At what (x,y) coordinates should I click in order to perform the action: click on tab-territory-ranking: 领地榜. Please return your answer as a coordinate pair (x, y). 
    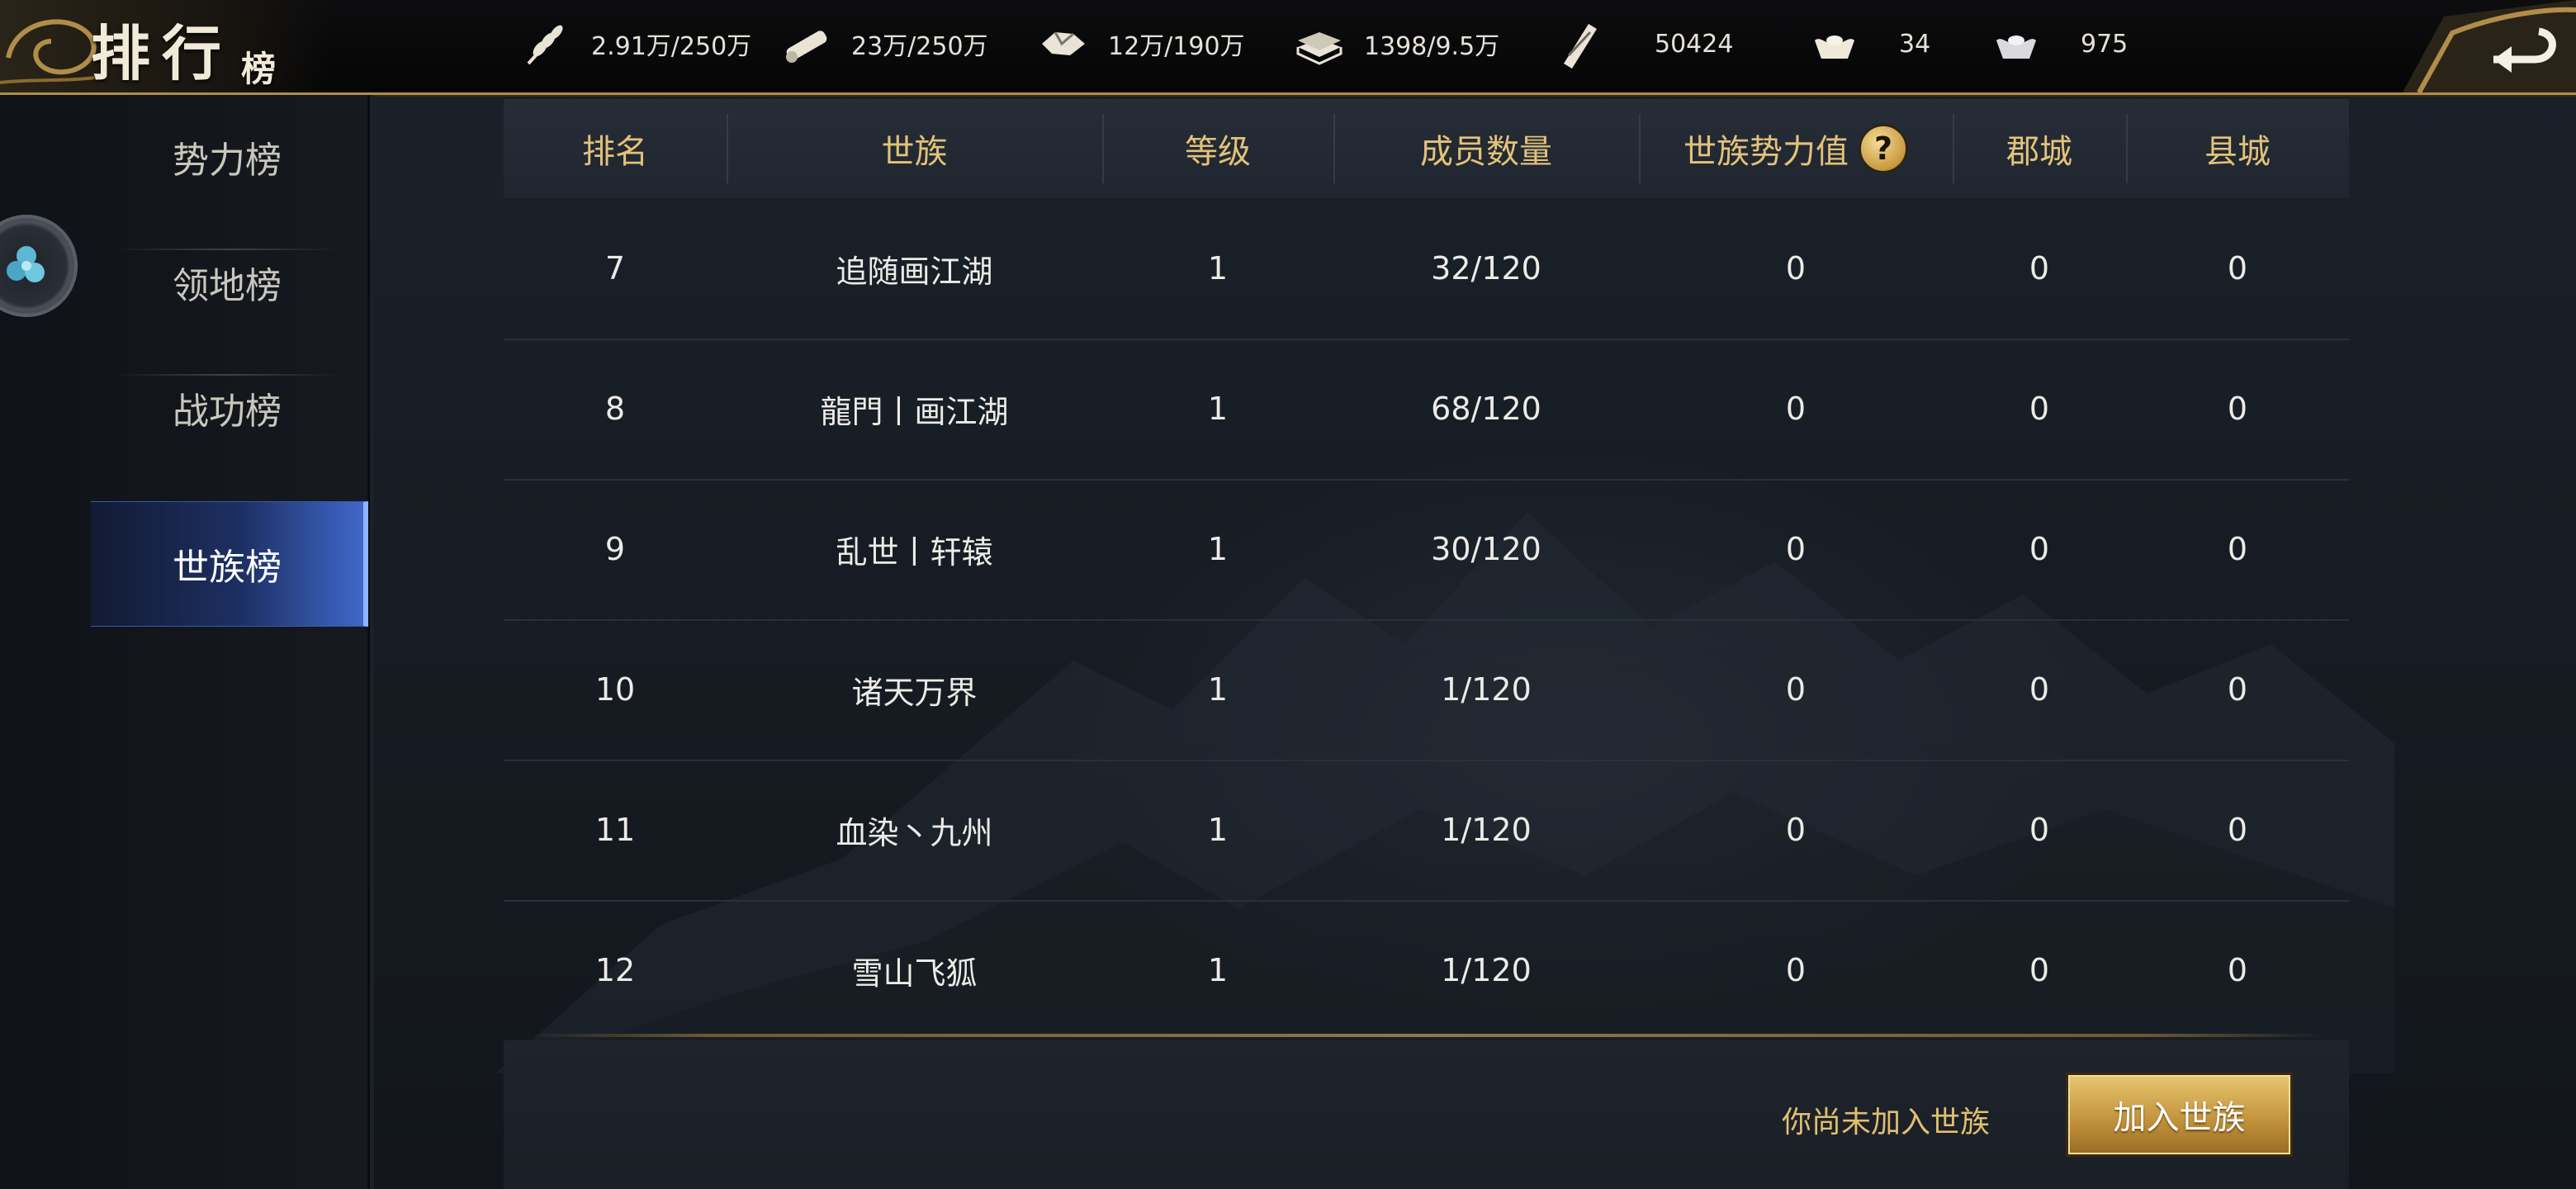
    Looking at the image, I should click on (227, 282).